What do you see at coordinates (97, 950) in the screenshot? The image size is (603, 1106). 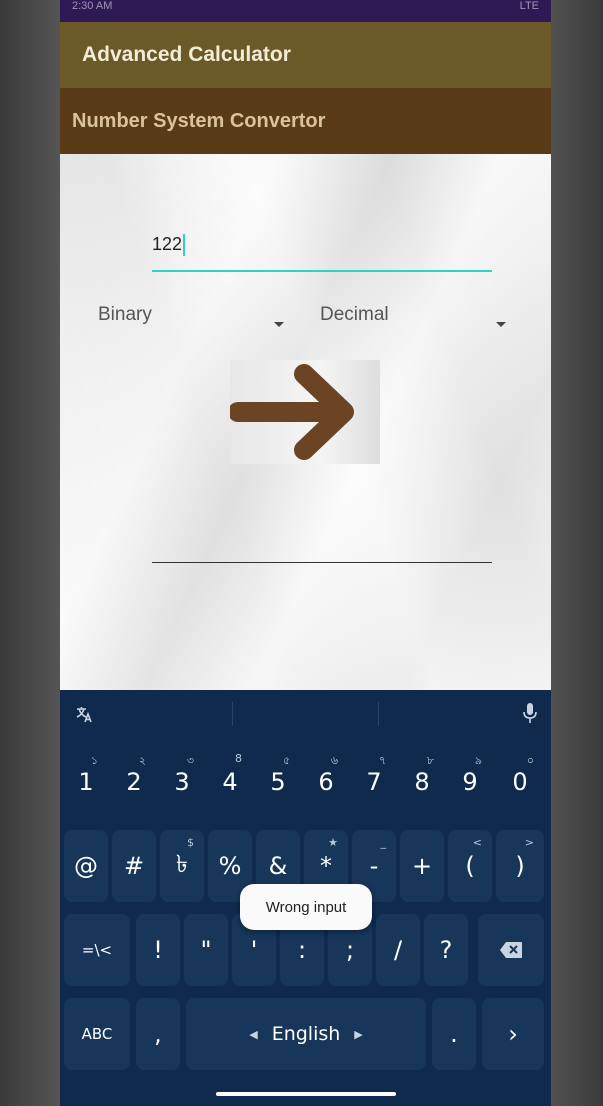 I see `key-symbols-page: =\<` at bounding box center [97, 950].